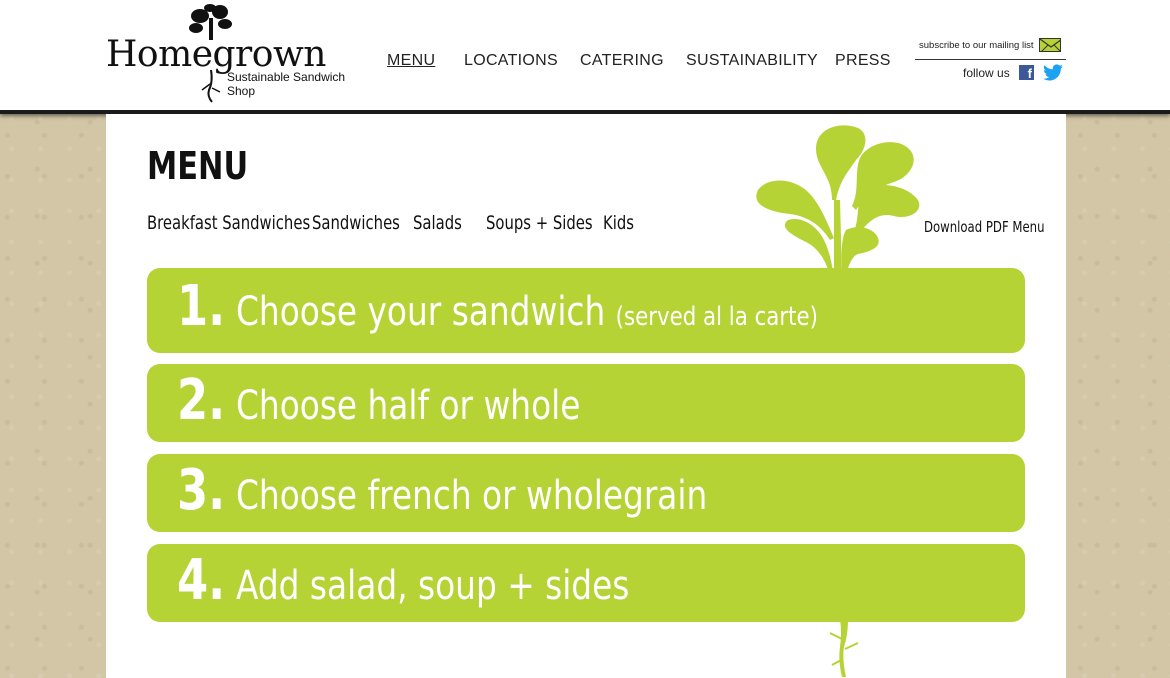 Image resolution: width=1170 pixels, height=678 pixels. What do you see at coordinates (201, 580) in the screenshot?
I see `step-number: 4.` at bounding box center [201, 580].